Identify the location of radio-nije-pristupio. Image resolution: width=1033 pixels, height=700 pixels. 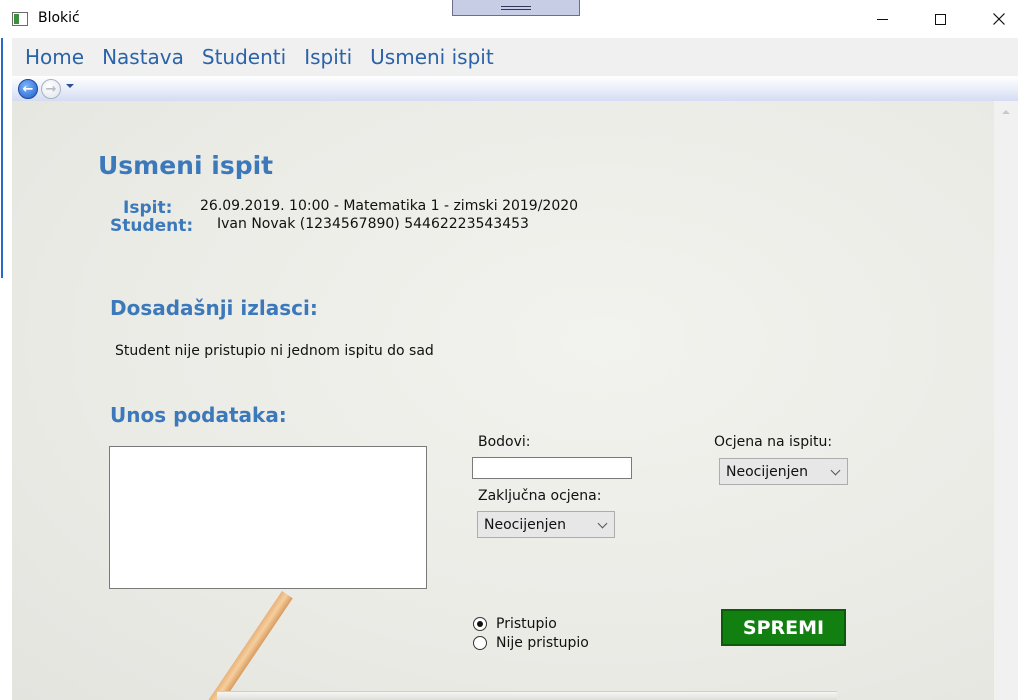
(480, 643).